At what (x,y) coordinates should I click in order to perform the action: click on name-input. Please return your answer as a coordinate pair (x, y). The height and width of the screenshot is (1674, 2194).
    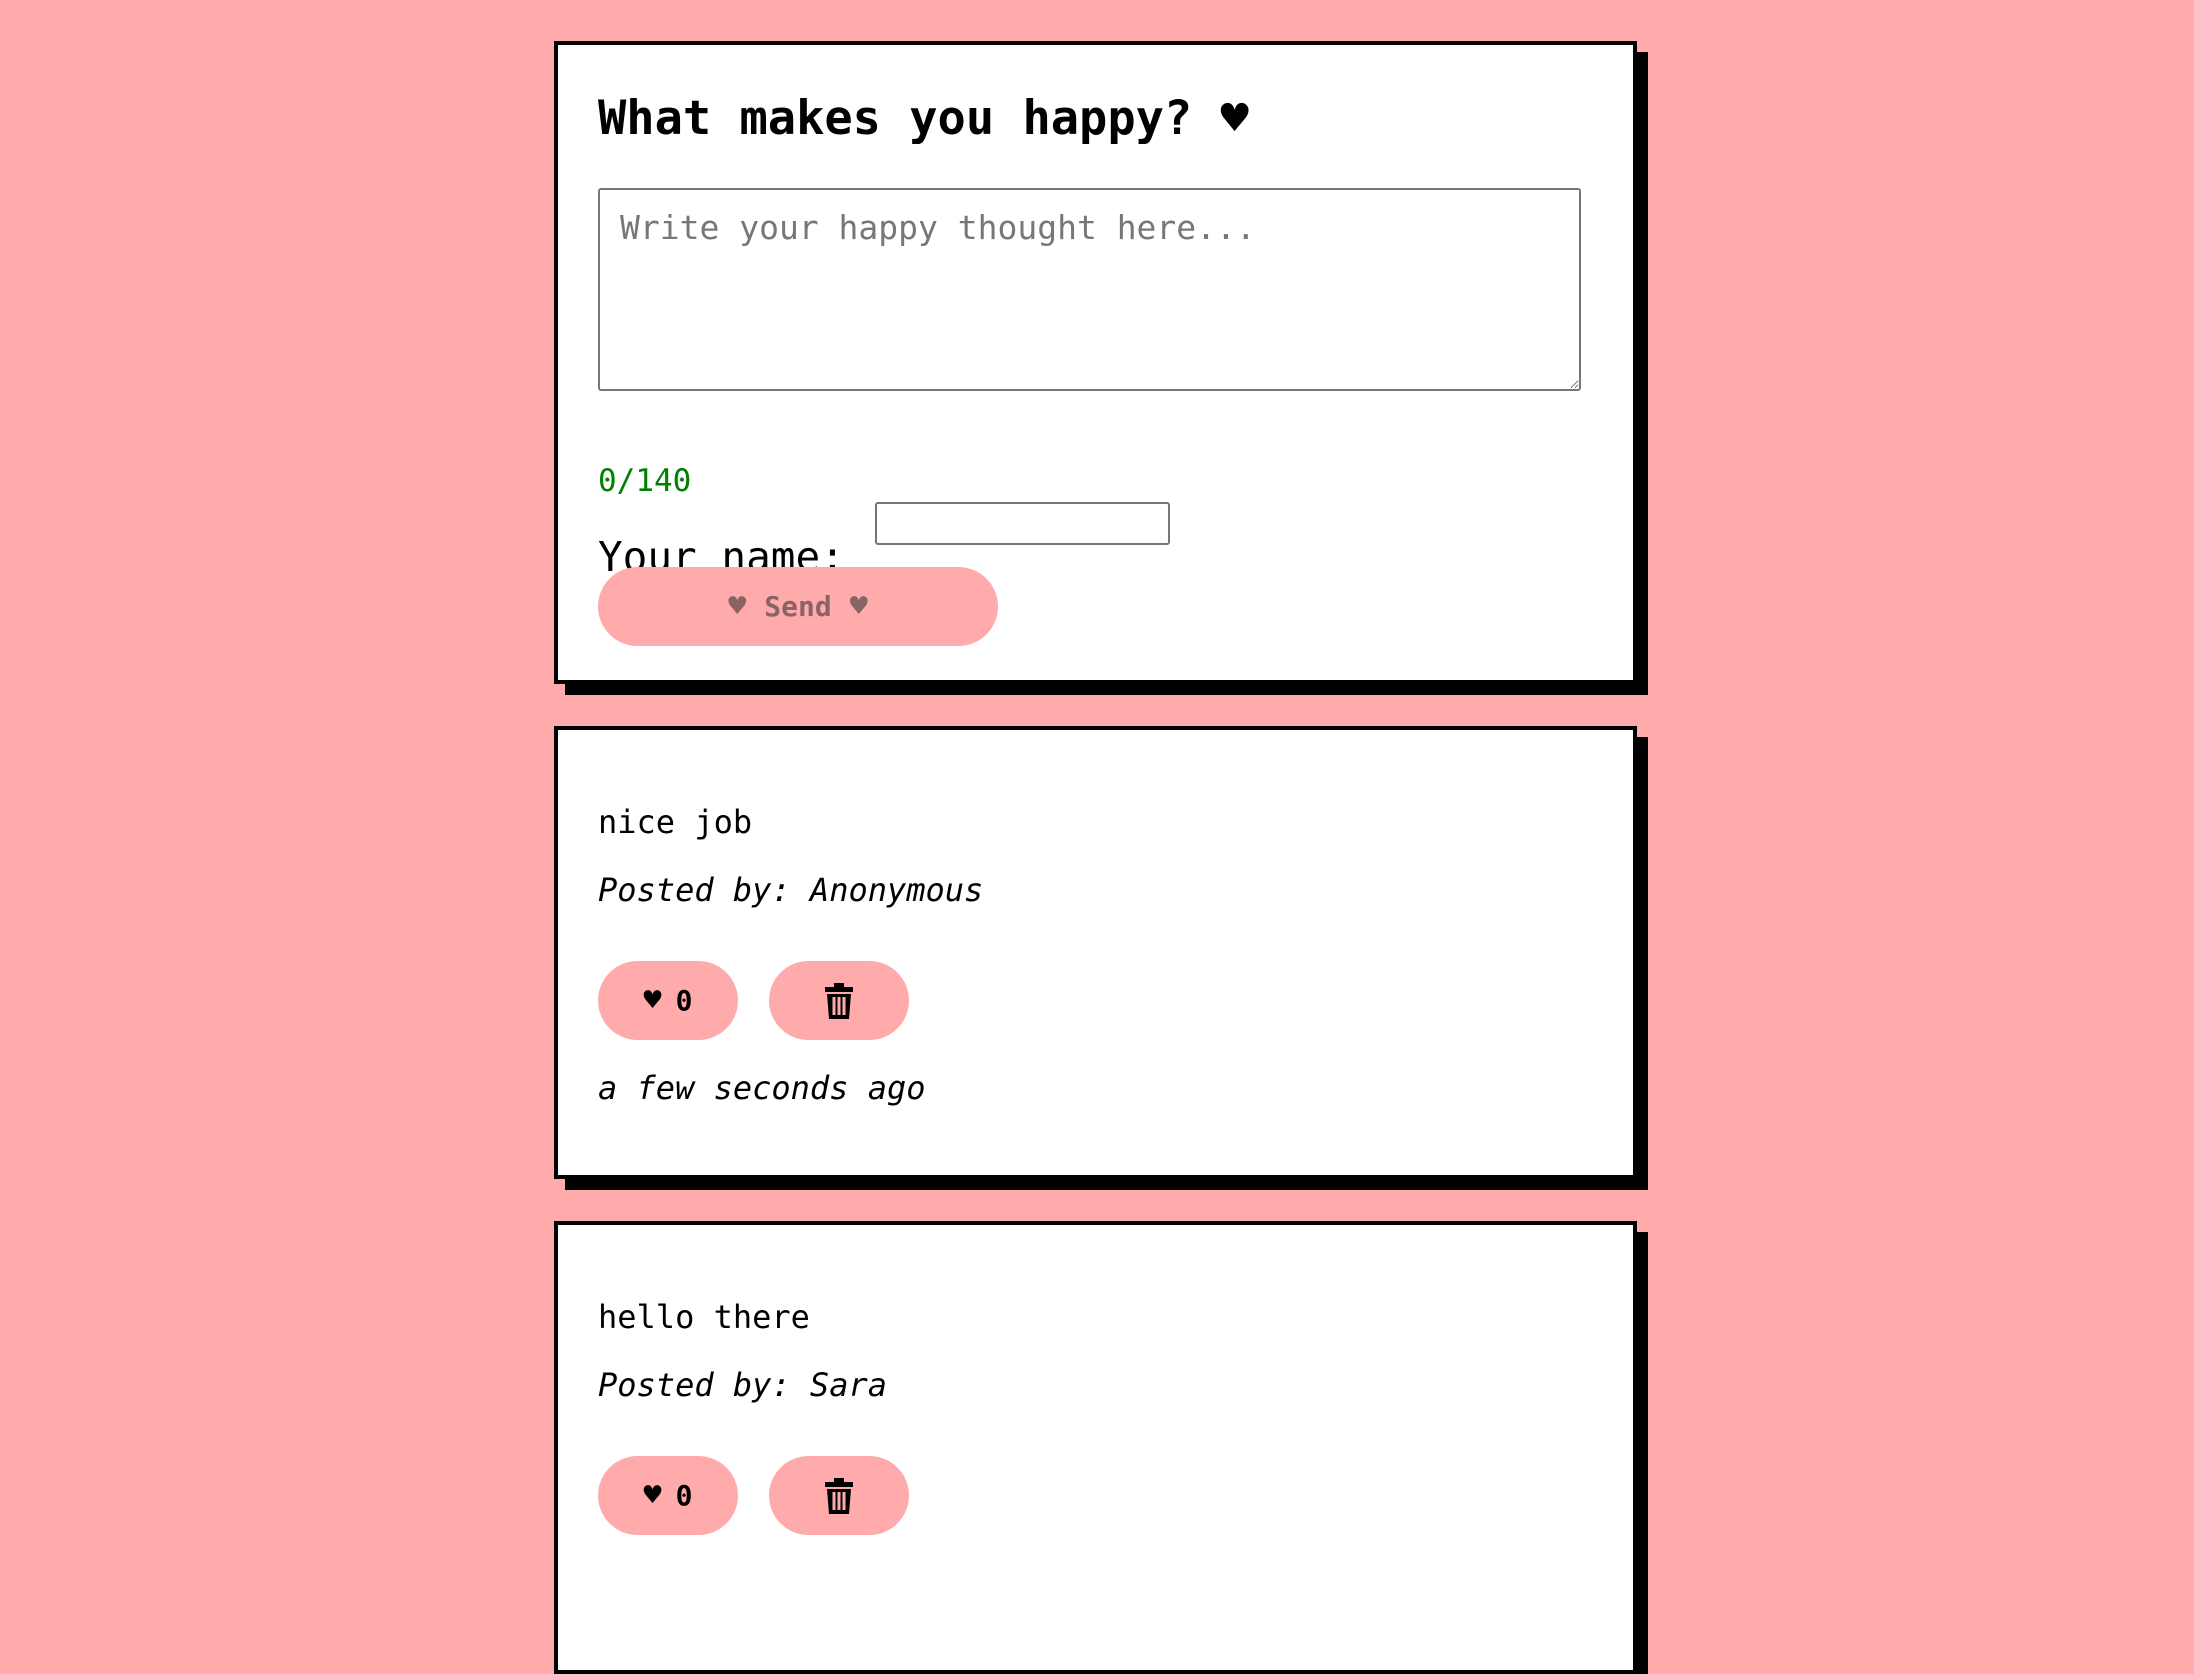
    Looking at the image, I should click on (1022, 523).